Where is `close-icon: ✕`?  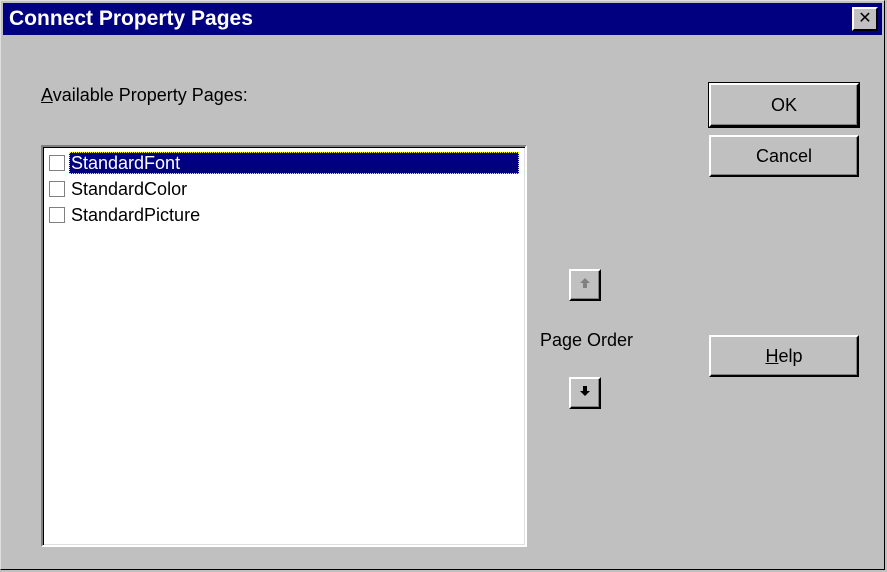
close-icon: ✕ is located at coordinates (865, 17).